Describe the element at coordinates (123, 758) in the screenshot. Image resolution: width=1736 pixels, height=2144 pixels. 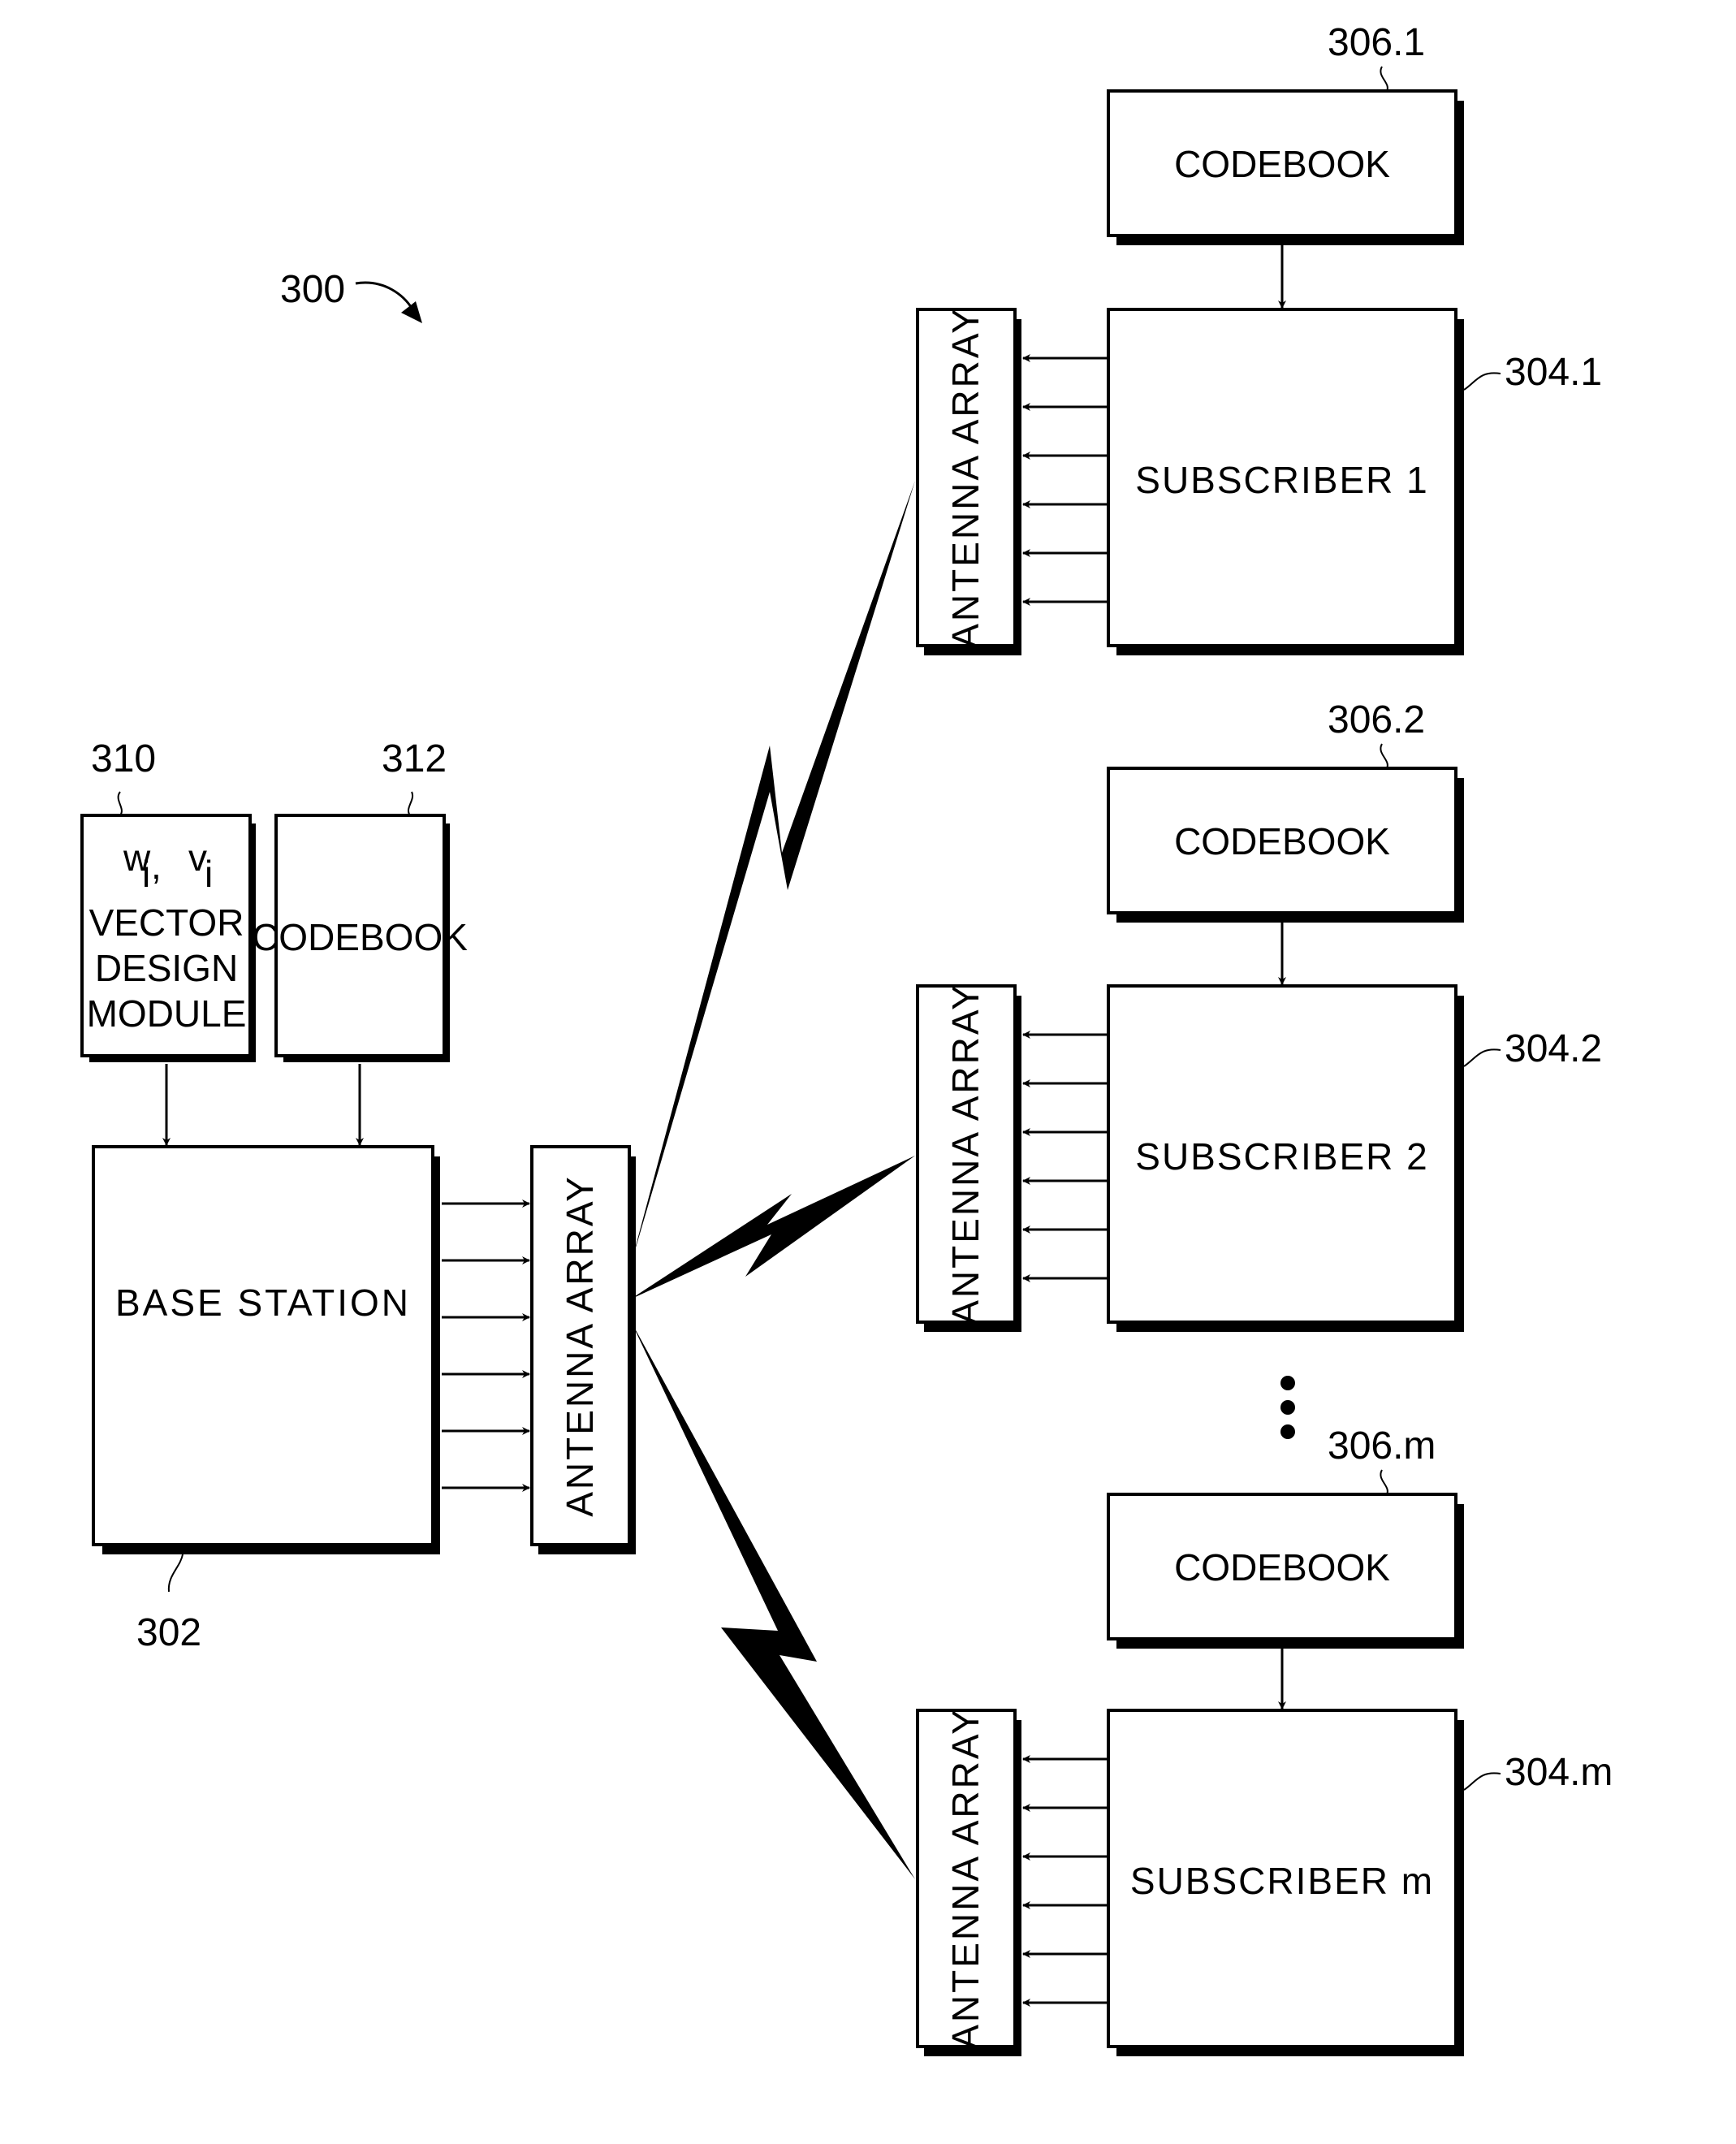
I see `vdm-ref: 310` at that location.